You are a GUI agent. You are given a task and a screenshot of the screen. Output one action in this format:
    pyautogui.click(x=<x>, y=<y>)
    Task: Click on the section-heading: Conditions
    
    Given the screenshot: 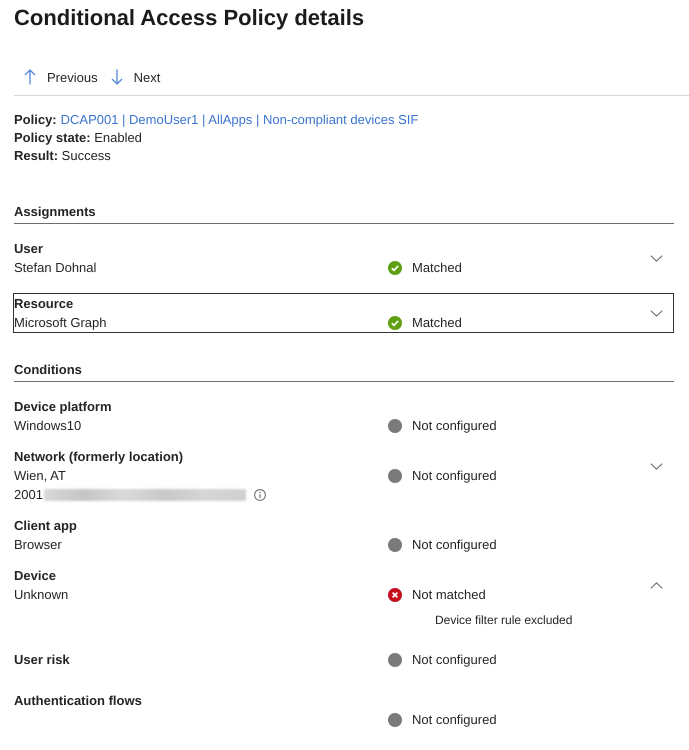 What is the action you would take?
    pyautogui.click(x=344, y=371)
    